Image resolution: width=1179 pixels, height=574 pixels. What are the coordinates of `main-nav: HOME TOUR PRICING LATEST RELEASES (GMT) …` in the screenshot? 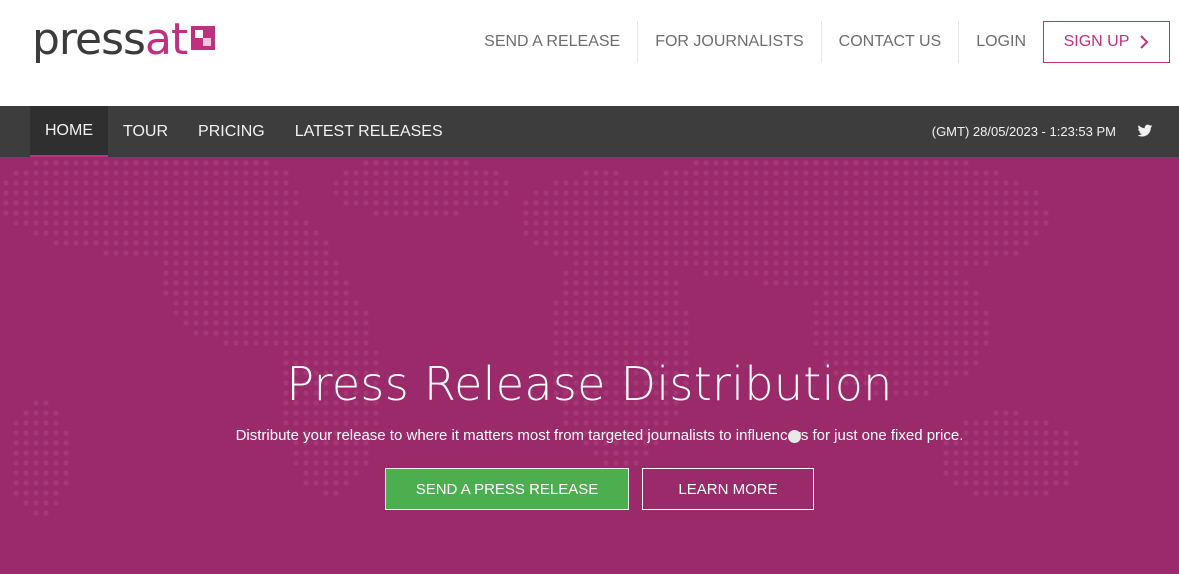 It's located at (589, 131).